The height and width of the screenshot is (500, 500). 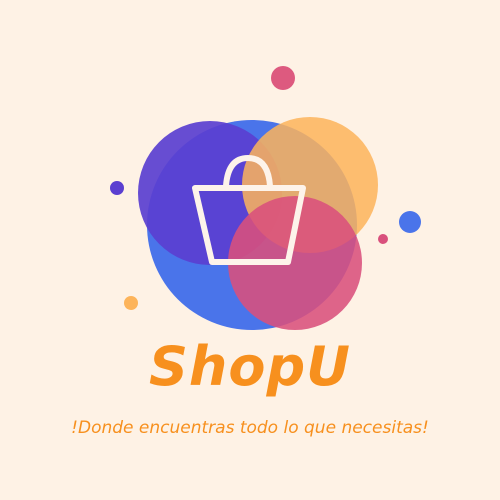 What do you see at coordinates (383, 239) in the screenshot?
I see `decor-dot-pink-small` at bounding box center [383, 239].